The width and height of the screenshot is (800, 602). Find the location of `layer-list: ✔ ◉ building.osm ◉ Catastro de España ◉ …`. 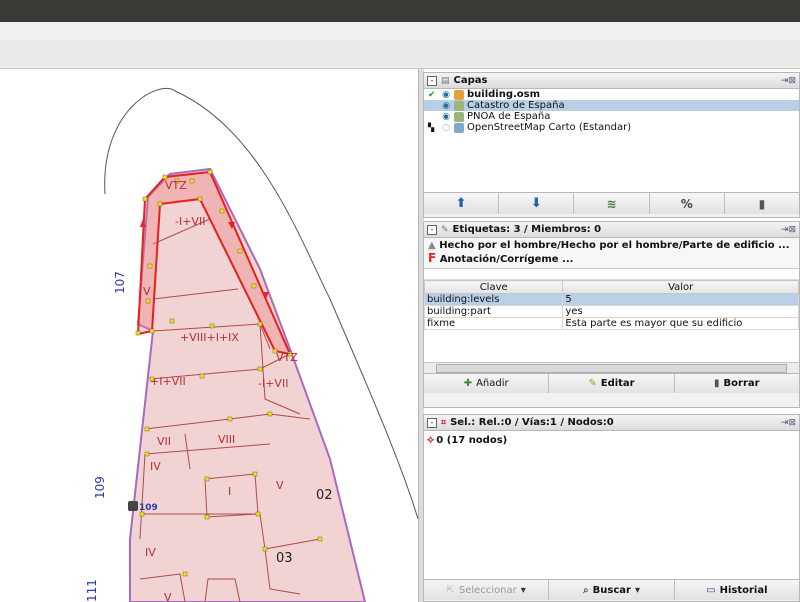

layer-list: ✔ ◉ building.osm ◉ Catastro de España ◉ … is located at coordinates (611, 140).